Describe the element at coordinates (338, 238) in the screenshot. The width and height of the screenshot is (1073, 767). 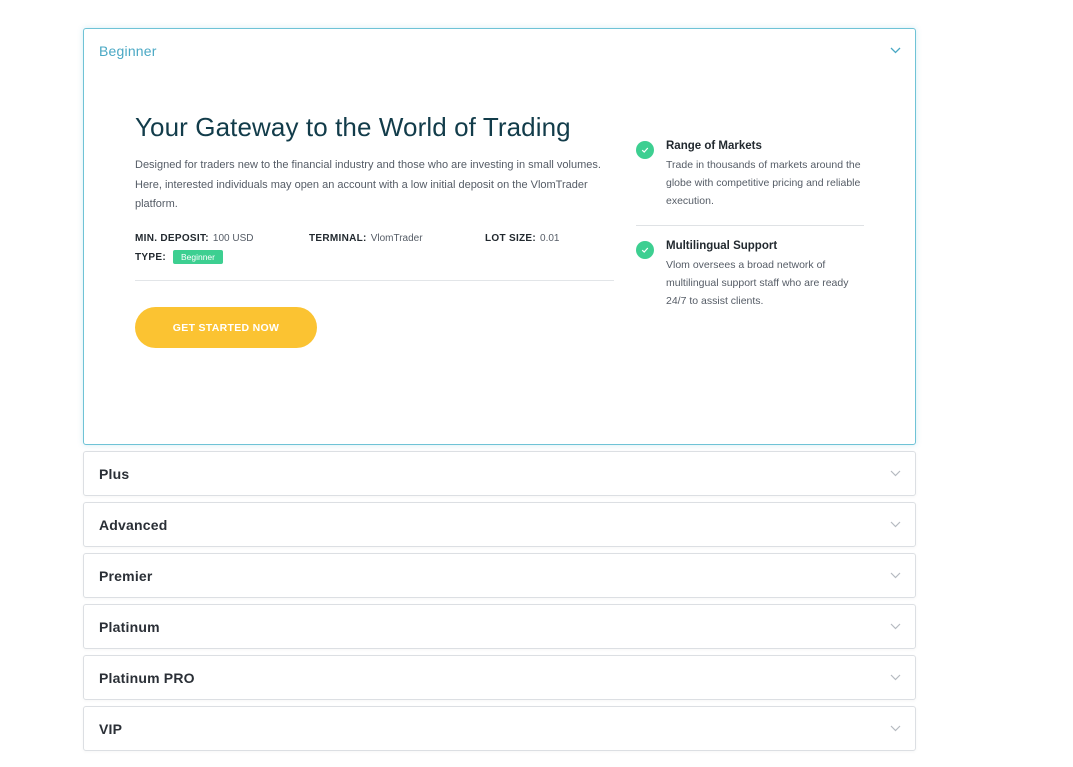
I see `terminal-label: TERMINAL:` at that location.